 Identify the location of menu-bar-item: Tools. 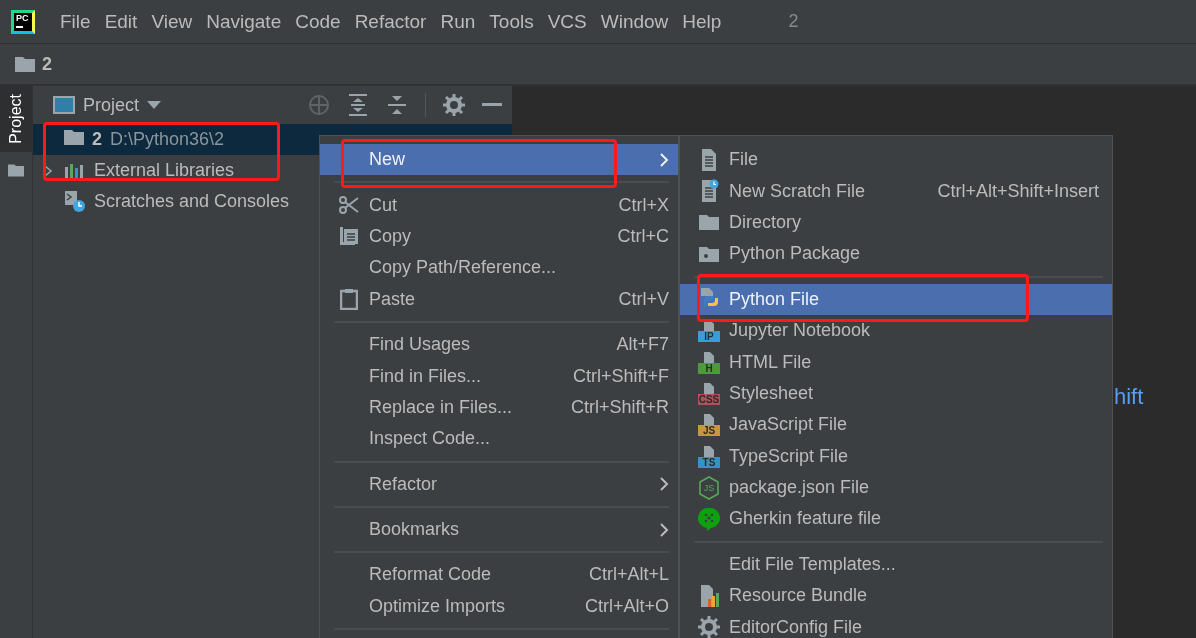
(511, 21).